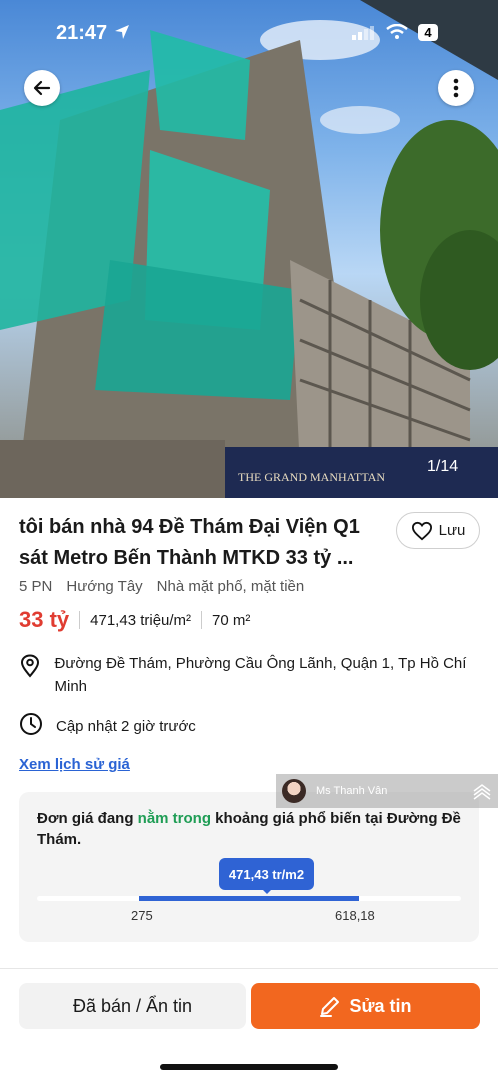 This screenshot has height=1080, width=498. Describe the element at coordinates (126, 726) in the screenshot. I see `updated-time: Cập nhật 2 giờ trước` at that location.